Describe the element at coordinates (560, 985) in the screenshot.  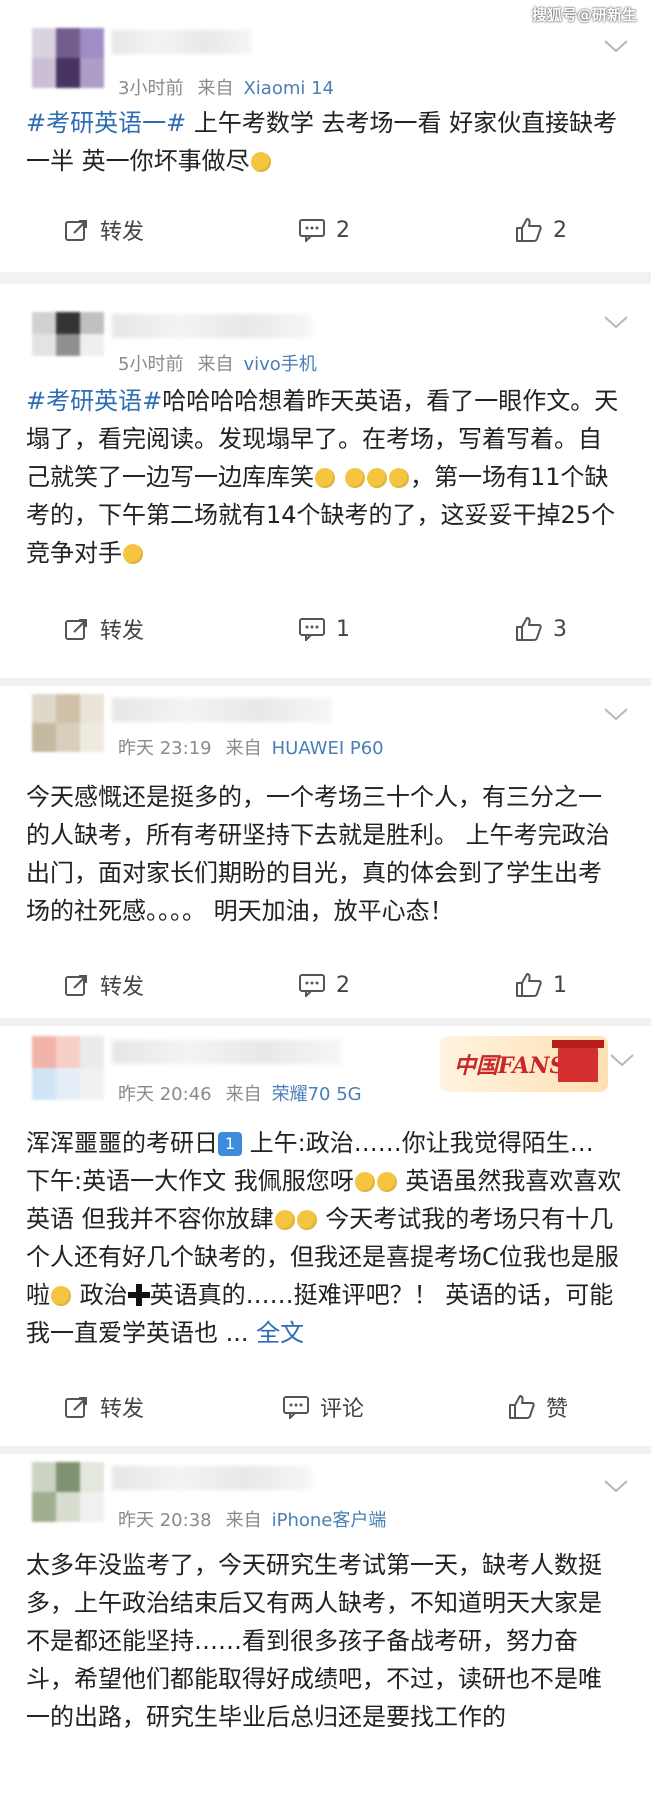
I see `like-count: 1` at that location.